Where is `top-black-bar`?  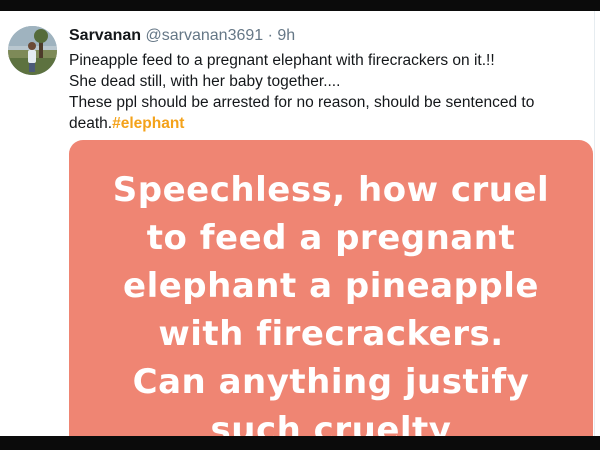 top-black-bar is located at coordinates (300, 5).